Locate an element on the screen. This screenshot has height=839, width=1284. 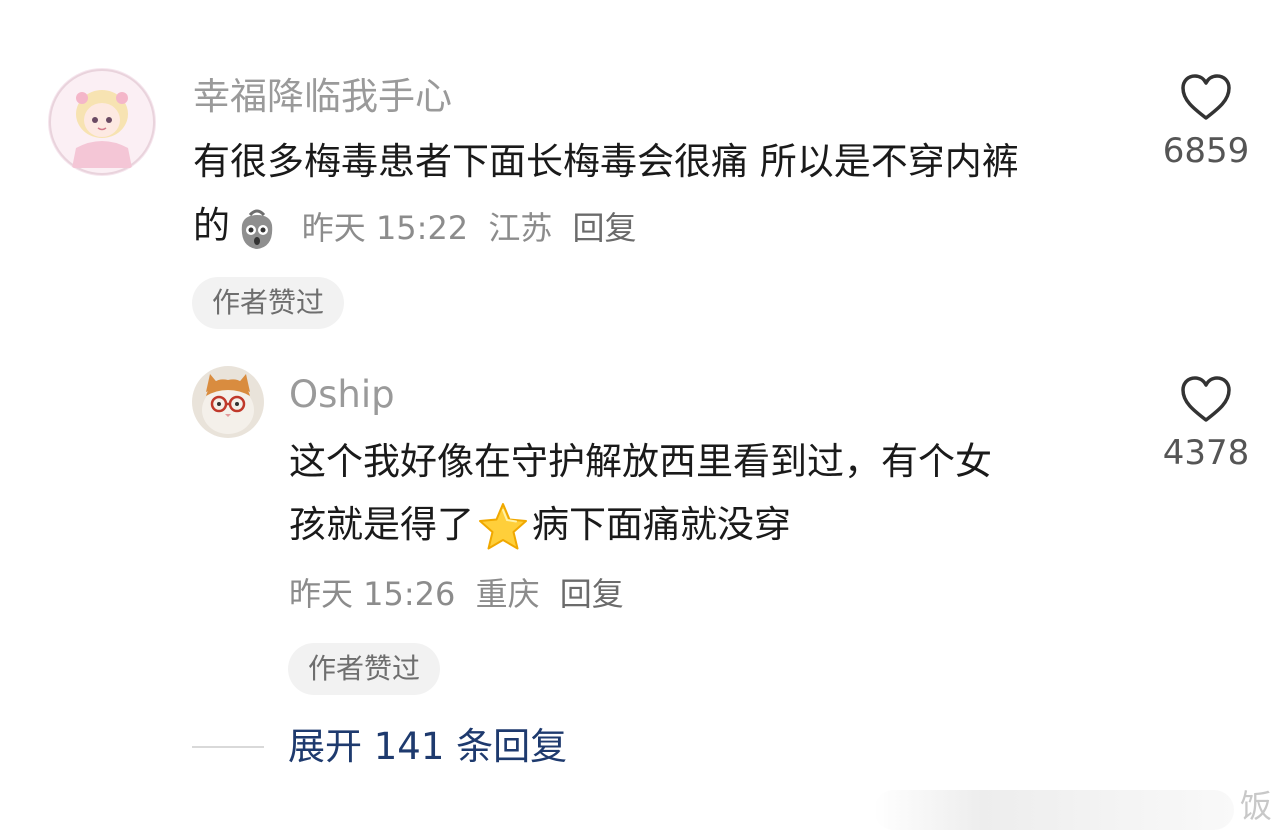
comment-2-meta: 昨天 15:26 重庆 回复 is located at coordinates (461, 594).